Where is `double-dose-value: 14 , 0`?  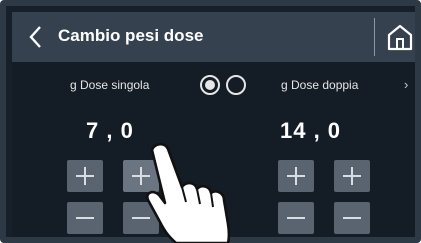
double-dose-value: 14 , 0 is located at coordinates (311, 130).